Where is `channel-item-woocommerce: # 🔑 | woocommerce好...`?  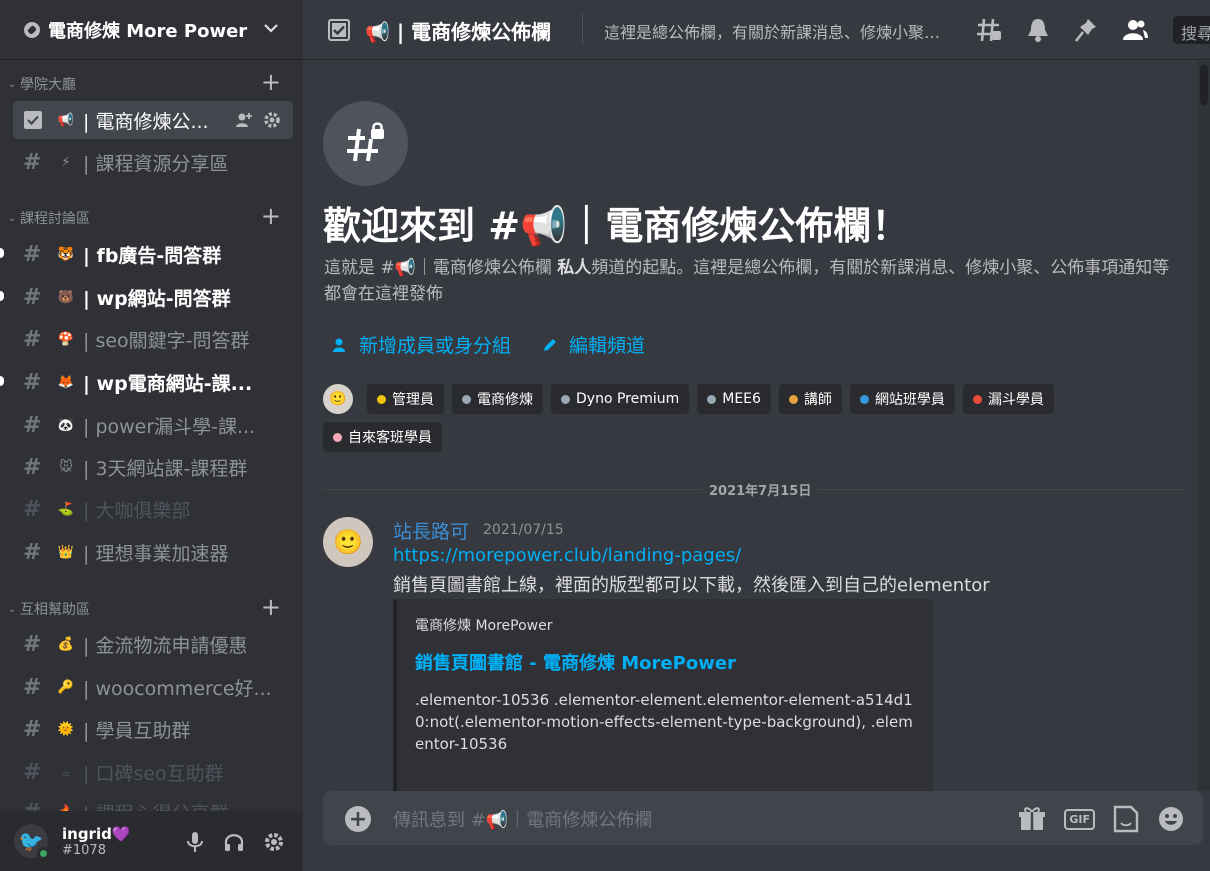 channel-item-woocommerce: # 🔑 | woocommerce好... is located at coordinates (153, 687).